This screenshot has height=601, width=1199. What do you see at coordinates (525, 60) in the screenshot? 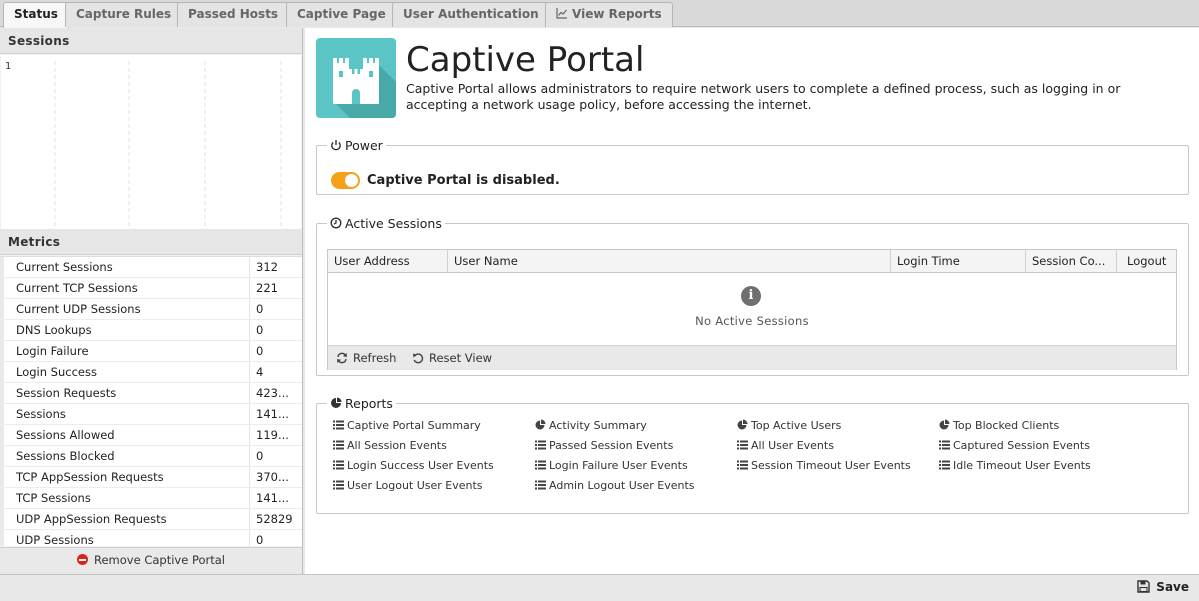
I see `page-title: Captive Portal` at bounding box center [525, 60].